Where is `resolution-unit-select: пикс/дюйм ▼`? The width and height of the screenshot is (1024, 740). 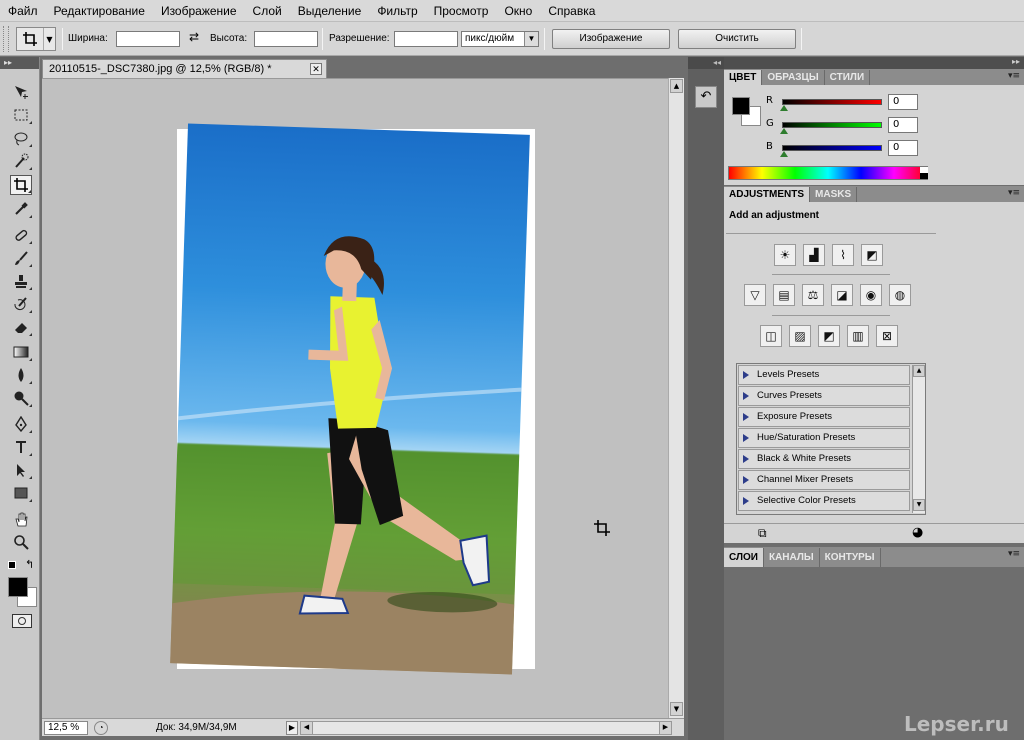 resolution-unit-select: пикс/дюйм ▼ is located at coordinates (500, 39).